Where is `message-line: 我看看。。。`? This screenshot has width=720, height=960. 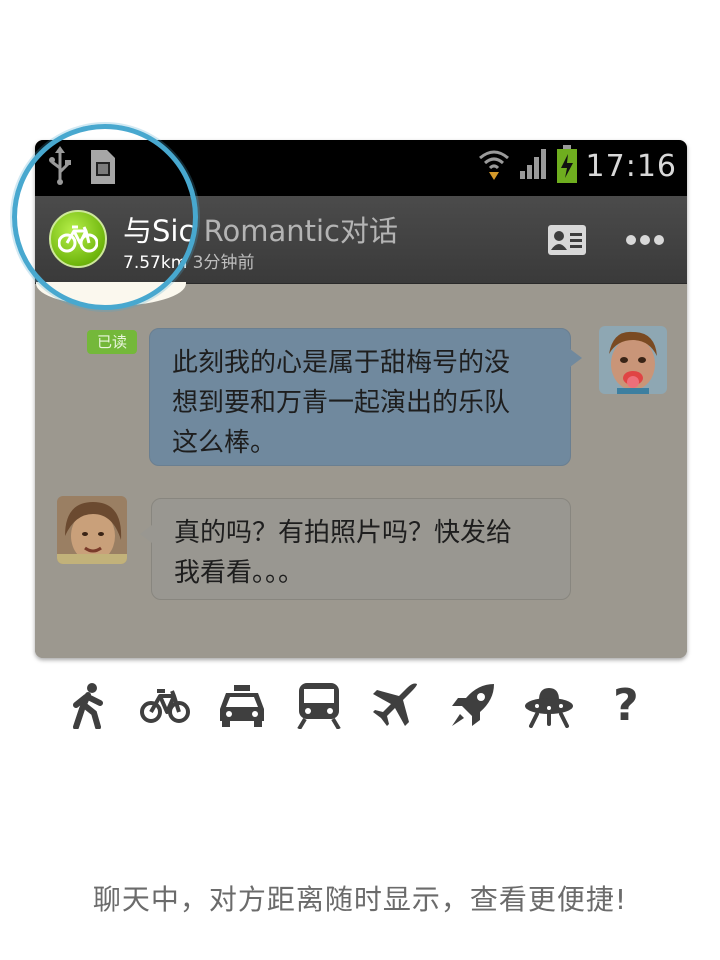
message-line: 我看看。。。 is located at coordinates (239, 573).